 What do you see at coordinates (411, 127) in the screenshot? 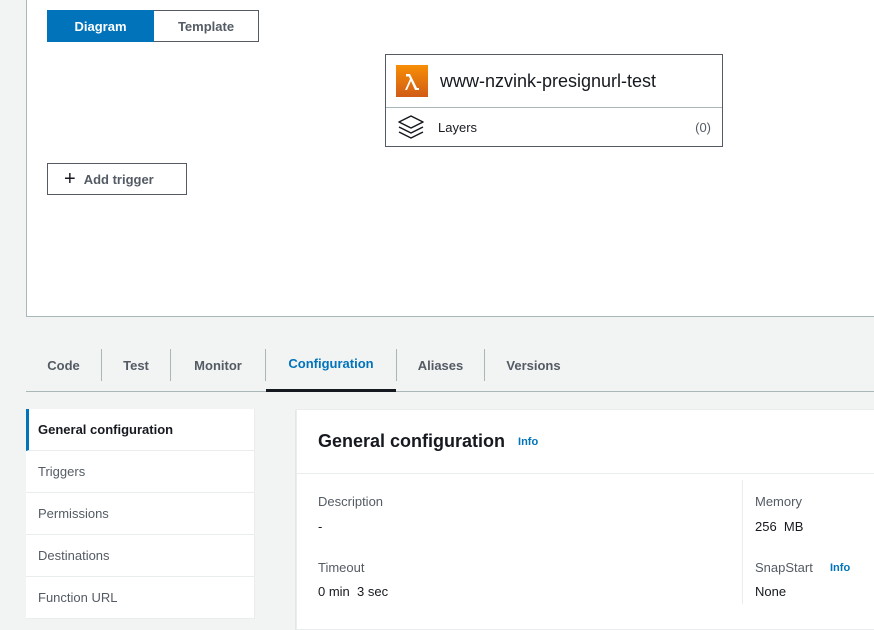
I see `layers-icon` at bounding box center [411, 127].